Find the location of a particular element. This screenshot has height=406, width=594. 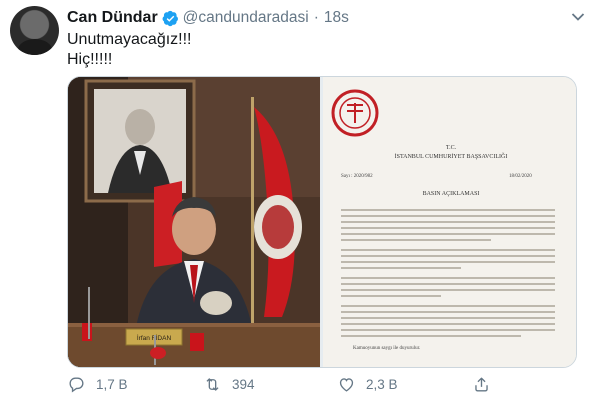

doc-title: BASIN AÇIKLAMASI is located at coordinates (451, 194).